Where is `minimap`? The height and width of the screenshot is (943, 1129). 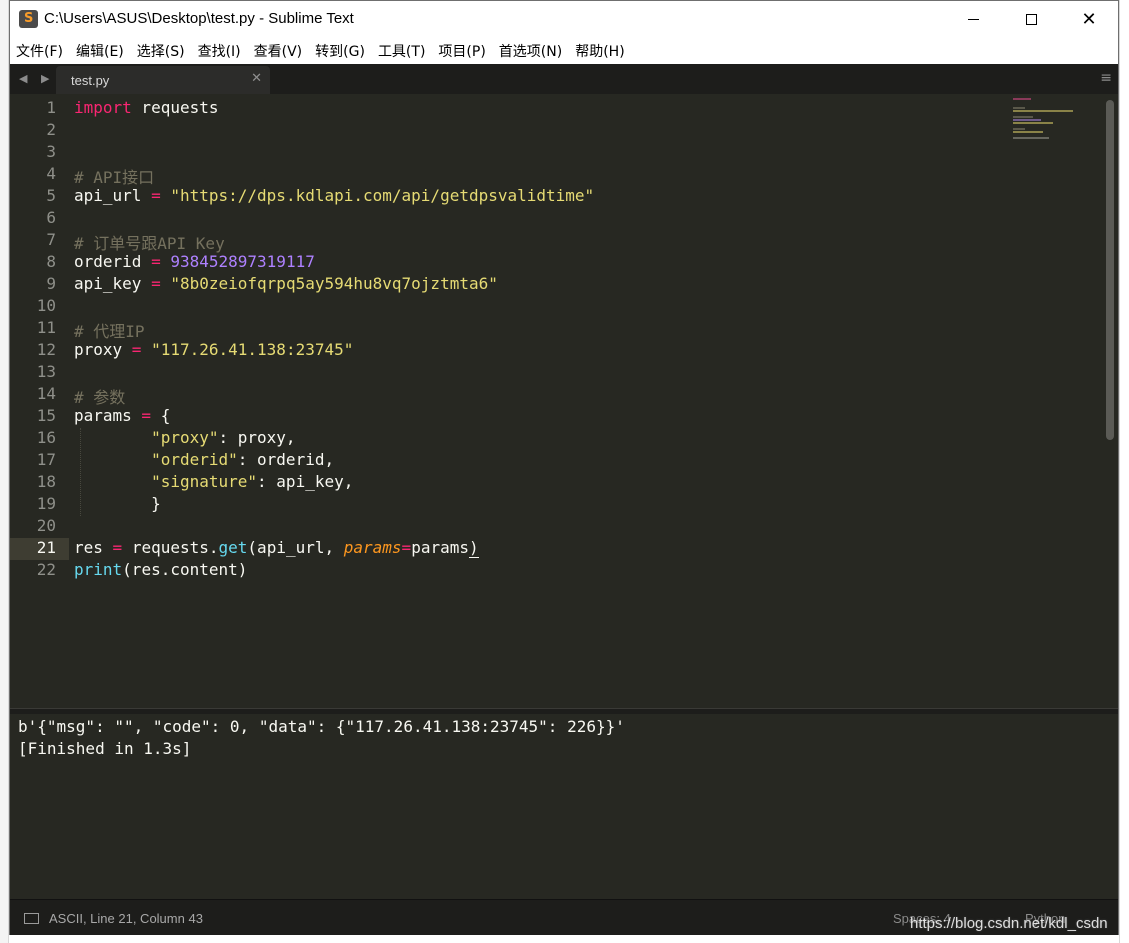 minimap is located at coordinates (1055, 121).